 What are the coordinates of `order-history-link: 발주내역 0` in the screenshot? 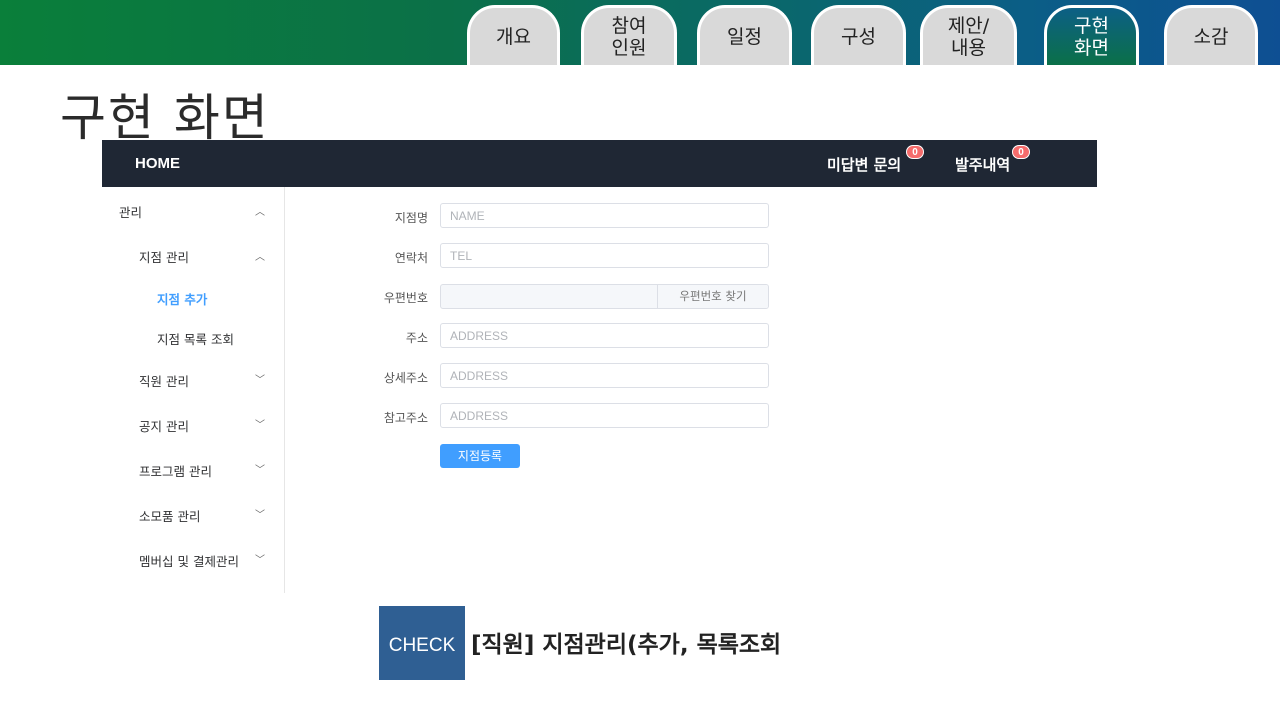 It's located at (992, 160).